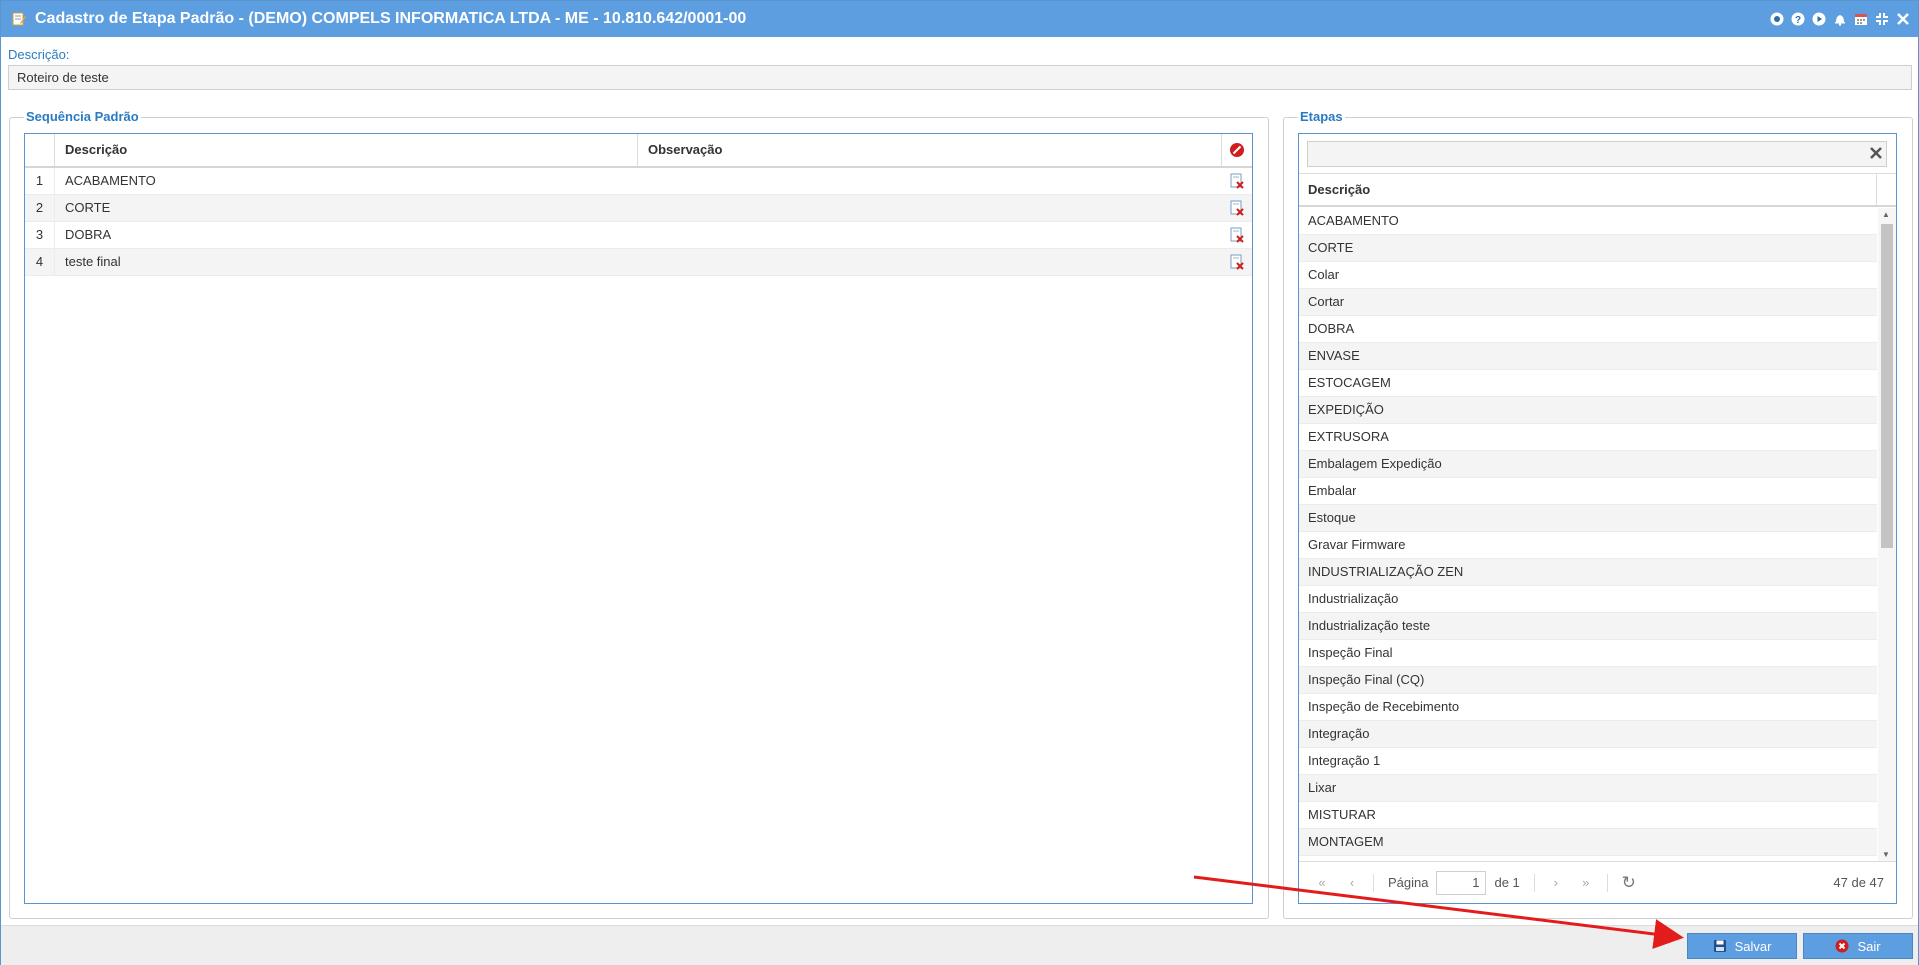  What do you see at coordinates (1869, 946) in the screenshot?
I see `exit-button-label: Sair` at bounding box center [1869, 946].